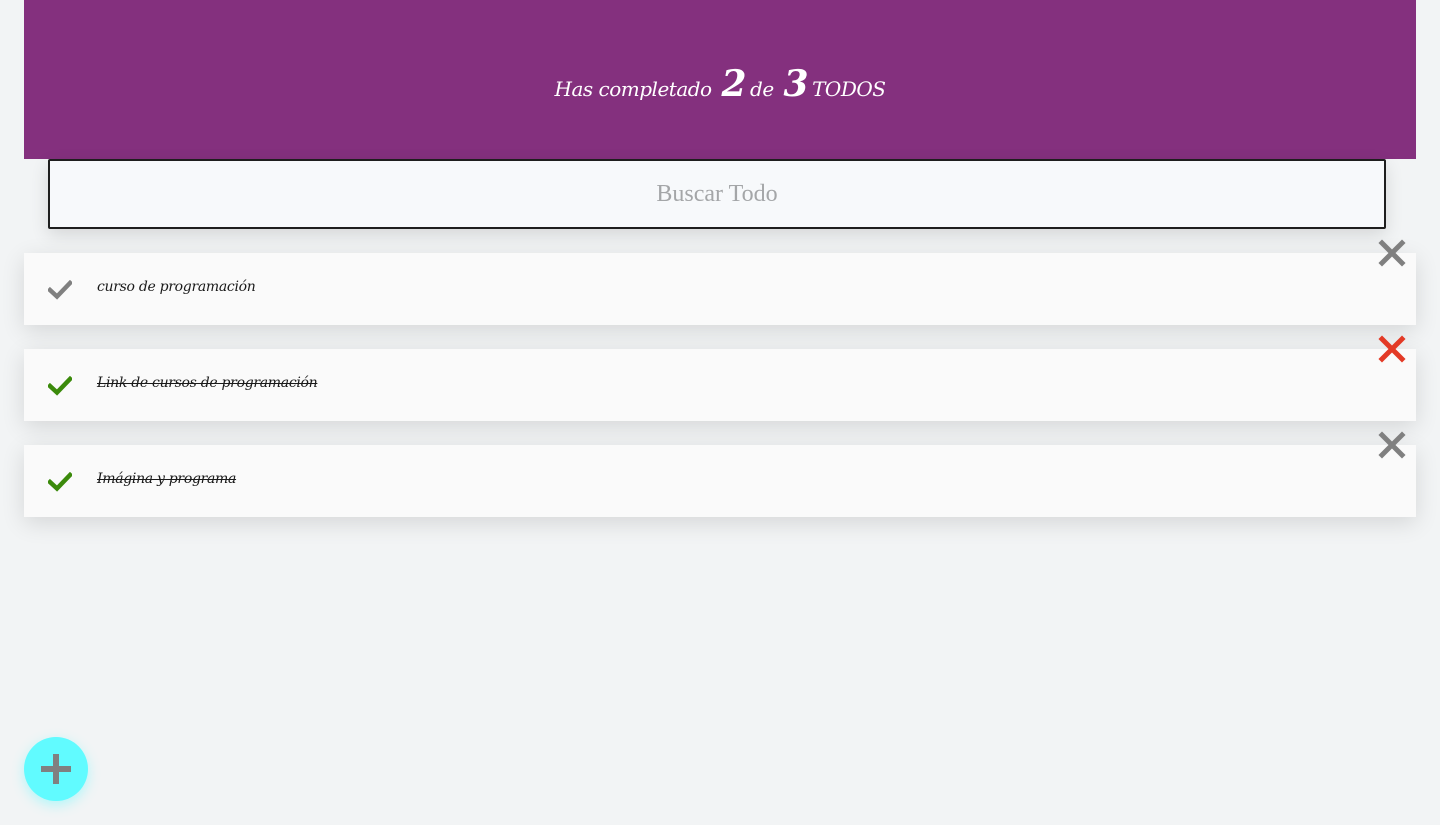  I want to click on todo-item: curso de programación, so click(720, 282).